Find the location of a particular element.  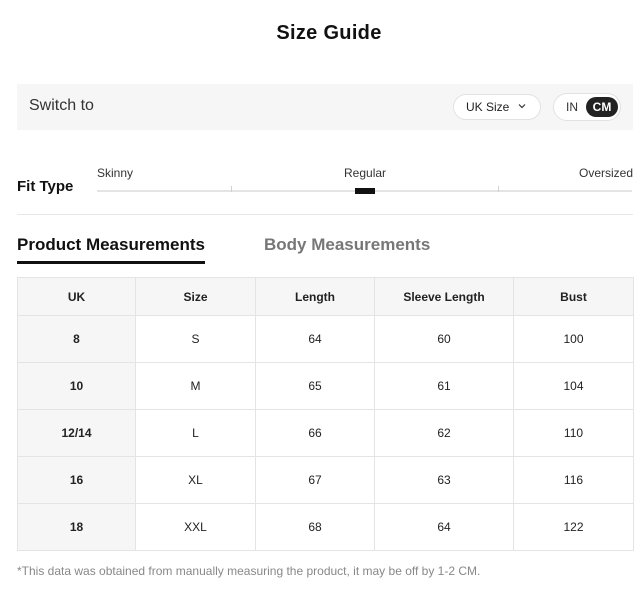

table-cell: XL is located at coordinates (195, 480).